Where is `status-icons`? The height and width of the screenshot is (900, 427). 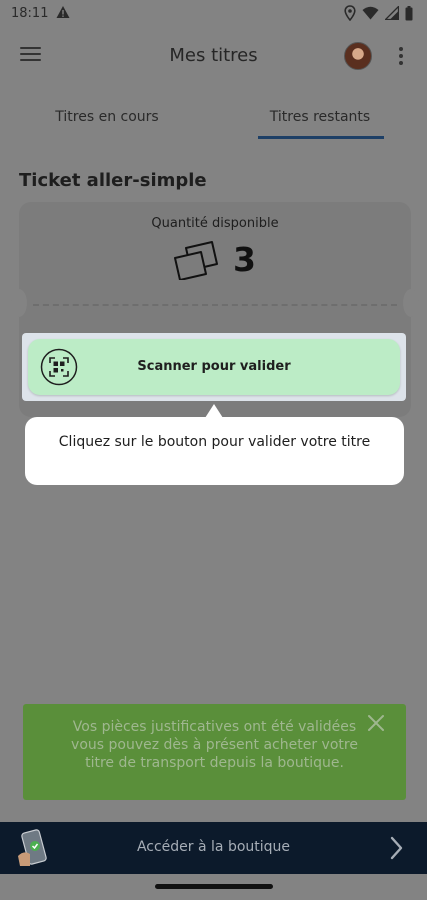 status-icons is located at coordinates (378, 13).